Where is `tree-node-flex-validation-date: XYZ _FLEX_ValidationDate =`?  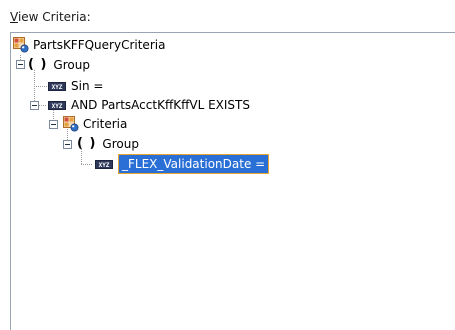
tree-node-flex-validation-date: XYZ _FLEX_ValidationDate = is located at coordinates (182, 164).